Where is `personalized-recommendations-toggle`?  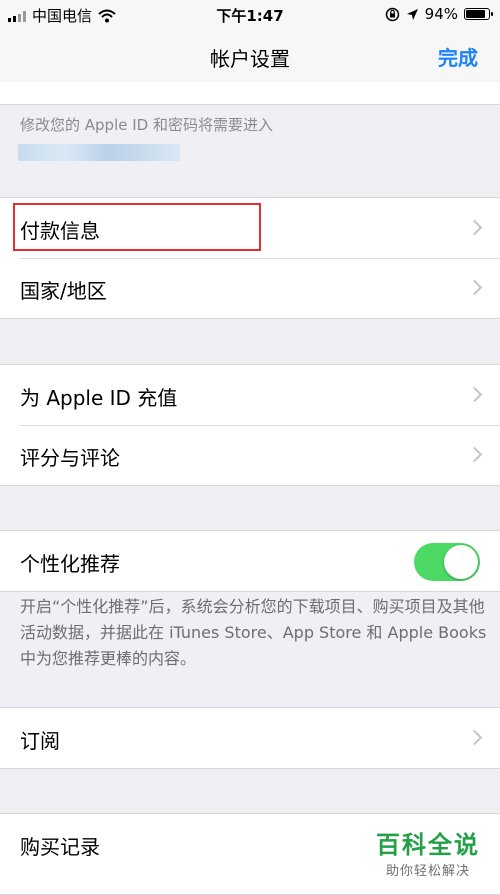
personalized-recommendations-toggle is located at coordinates (447, 562).